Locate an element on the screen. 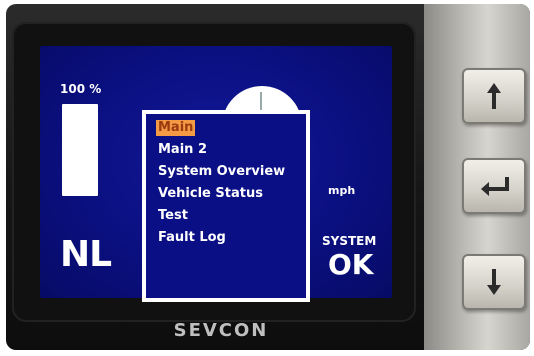 This screenshot has width=534, height=356. system-status-value: OK is located at coordinates (351, 264).